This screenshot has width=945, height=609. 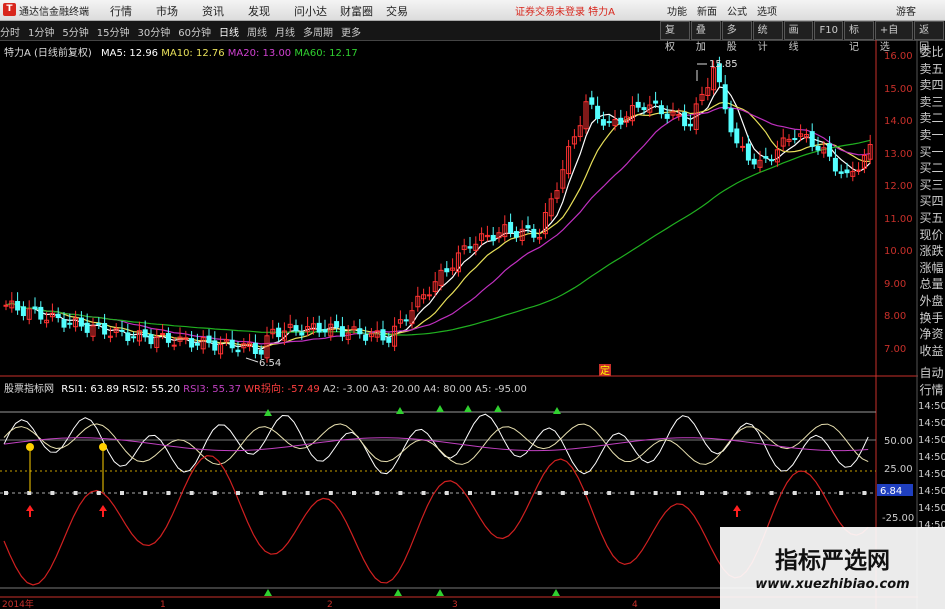 What do you see at coordinates (895, 349) in the screenshot?
I see `price-tick: 7.00` at bounding box center [895, 349].